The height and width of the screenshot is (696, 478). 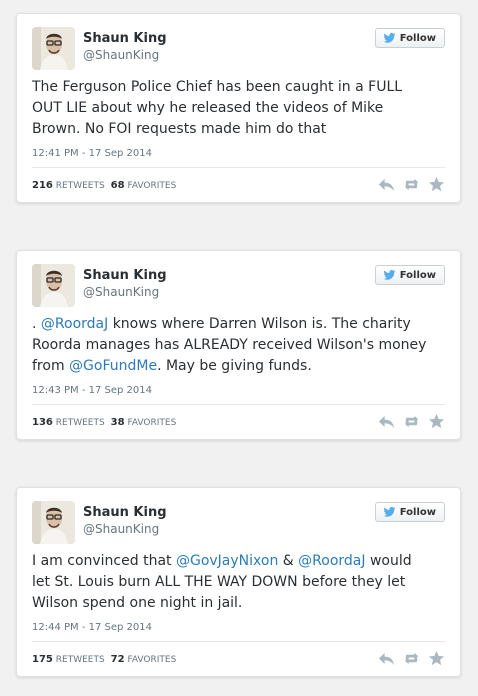 I want to click on retweet-count: 216, so click(x=42, y=185).